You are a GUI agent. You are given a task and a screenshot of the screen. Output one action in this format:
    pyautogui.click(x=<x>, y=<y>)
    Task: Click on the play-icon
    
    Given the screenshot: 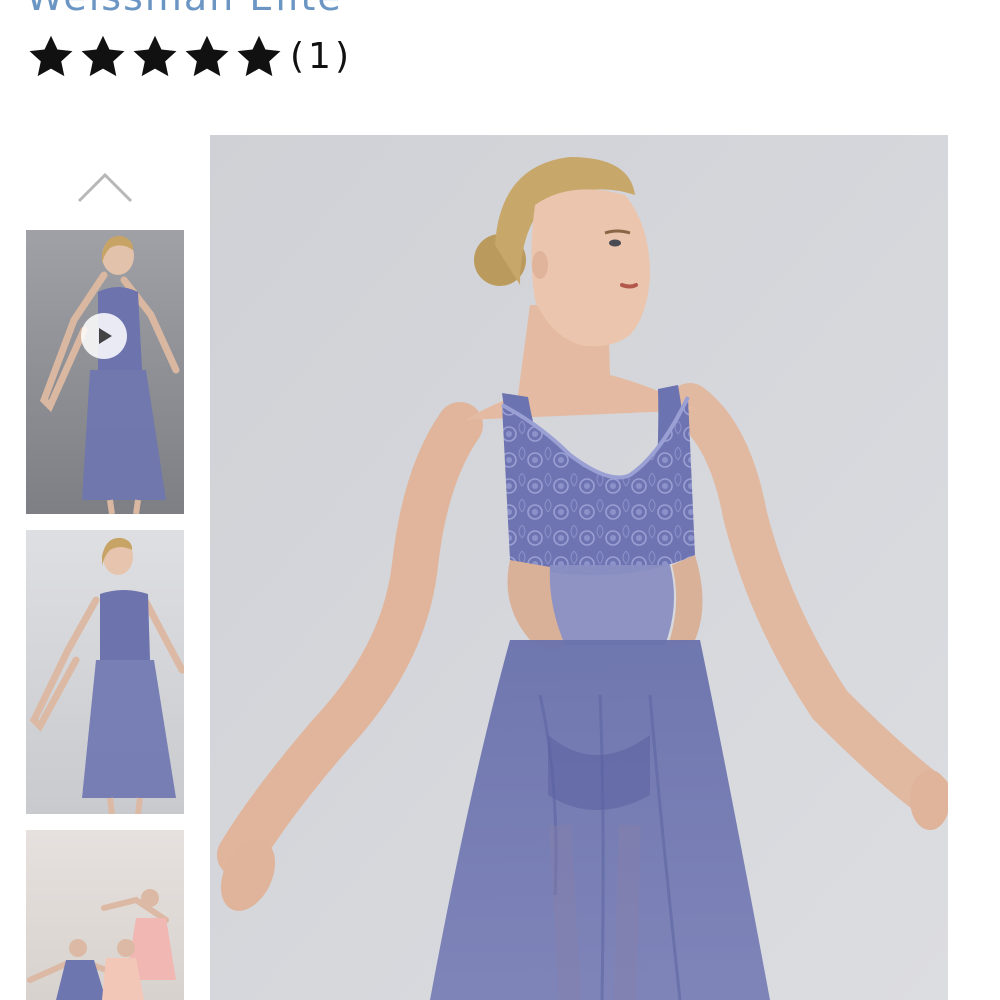 What is the action you would take?
    pyautogui.click(x=104, y=336)
    